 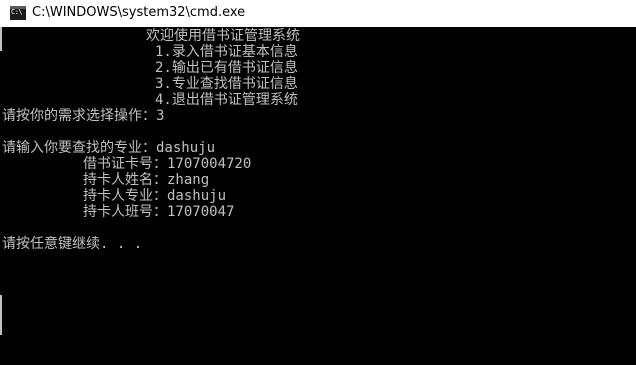 I want to click on press-any-key-line: 请按任意键继续. . ., so click(x=72, y=244).